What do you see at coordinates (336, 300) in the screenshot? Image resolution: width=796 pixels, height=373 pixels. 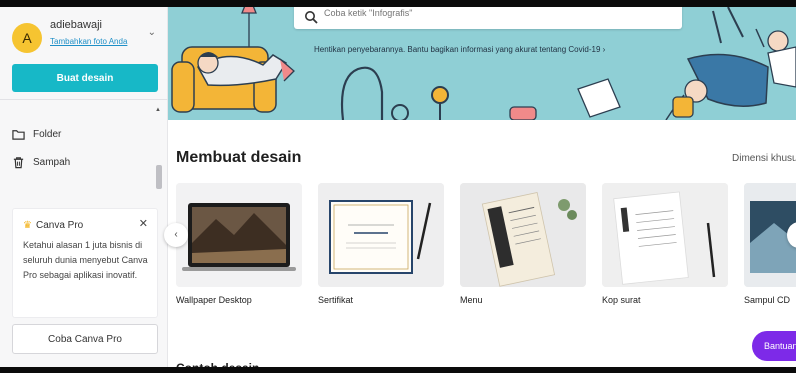 I see `card-label: Sertifikat` at bounding box center [336, 300].